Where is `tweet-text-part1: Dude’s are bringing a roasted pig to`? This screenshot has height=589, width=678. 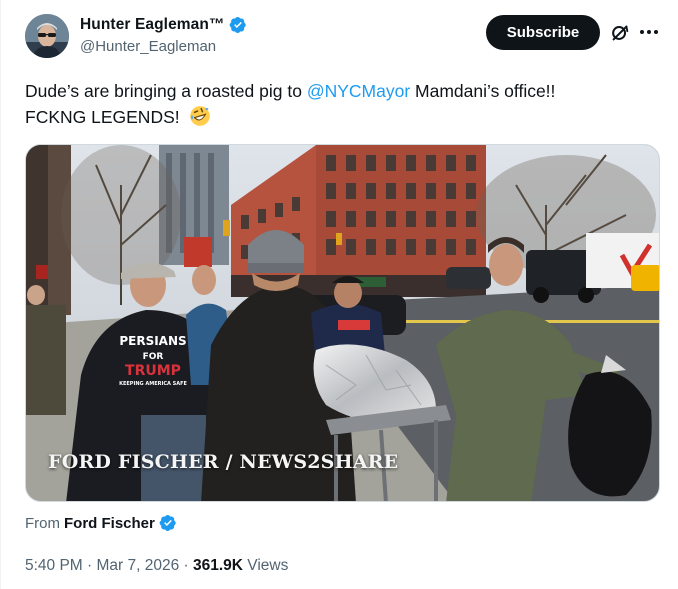 tweet-text-part1: Dude’s are bringing a roasted pig to is located at coordinates (166, 91).